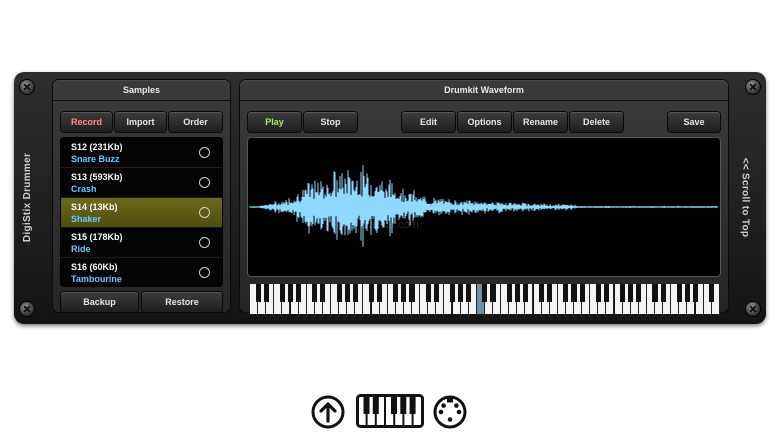 Image resolution: width=780 pixels, height=439 pixels. Describe the element at coordinates (195, 122) in the screenshot. I see `order-button: Order` at that location.